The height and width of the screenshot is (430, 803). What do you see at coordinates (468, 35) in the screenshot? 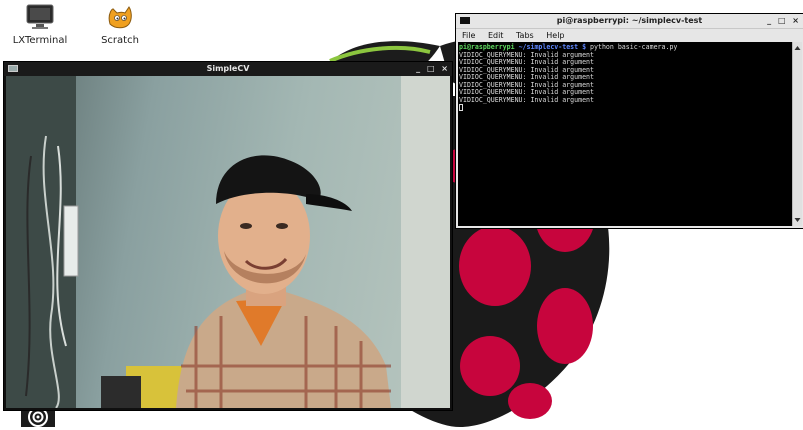
I see `menu-file: File` at bounding box center [468, 35].